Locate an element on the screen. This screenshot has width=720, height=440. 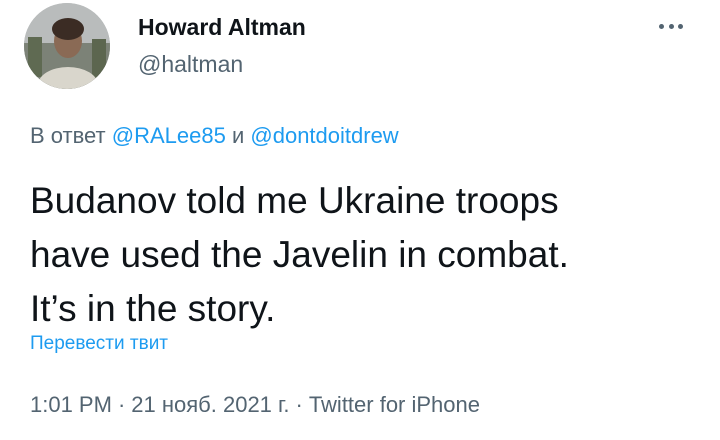
reply-context: В ответ @RALee85 и @dontdoitdrew is located at coordinates (214, 136).